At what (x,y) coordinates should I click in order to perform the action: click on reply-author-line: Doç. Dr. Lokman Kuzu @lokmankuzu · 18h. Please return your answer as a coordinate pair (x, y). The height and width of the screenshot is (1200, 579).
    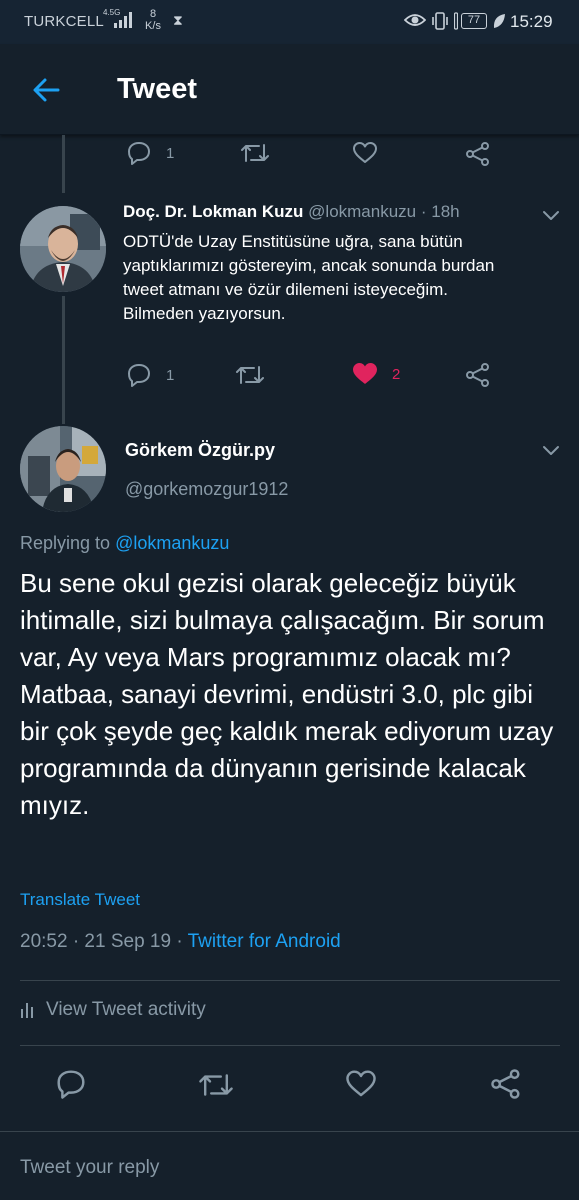
    Looking at the image, I should click on (291, 212).